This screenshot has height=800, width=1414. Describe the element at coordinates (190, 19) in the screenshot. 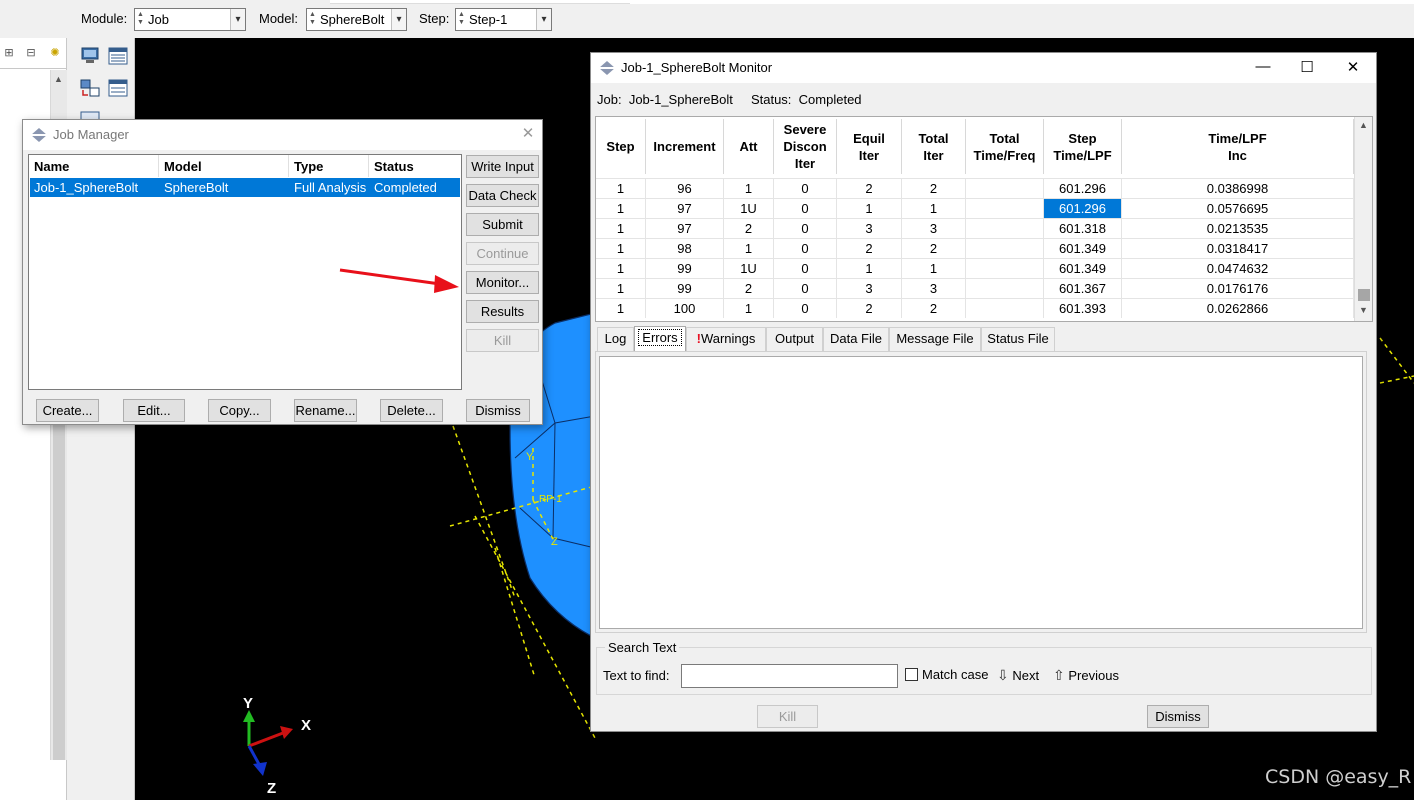

I see `module-combo: ▲ ▼ Job ▾` at that location.